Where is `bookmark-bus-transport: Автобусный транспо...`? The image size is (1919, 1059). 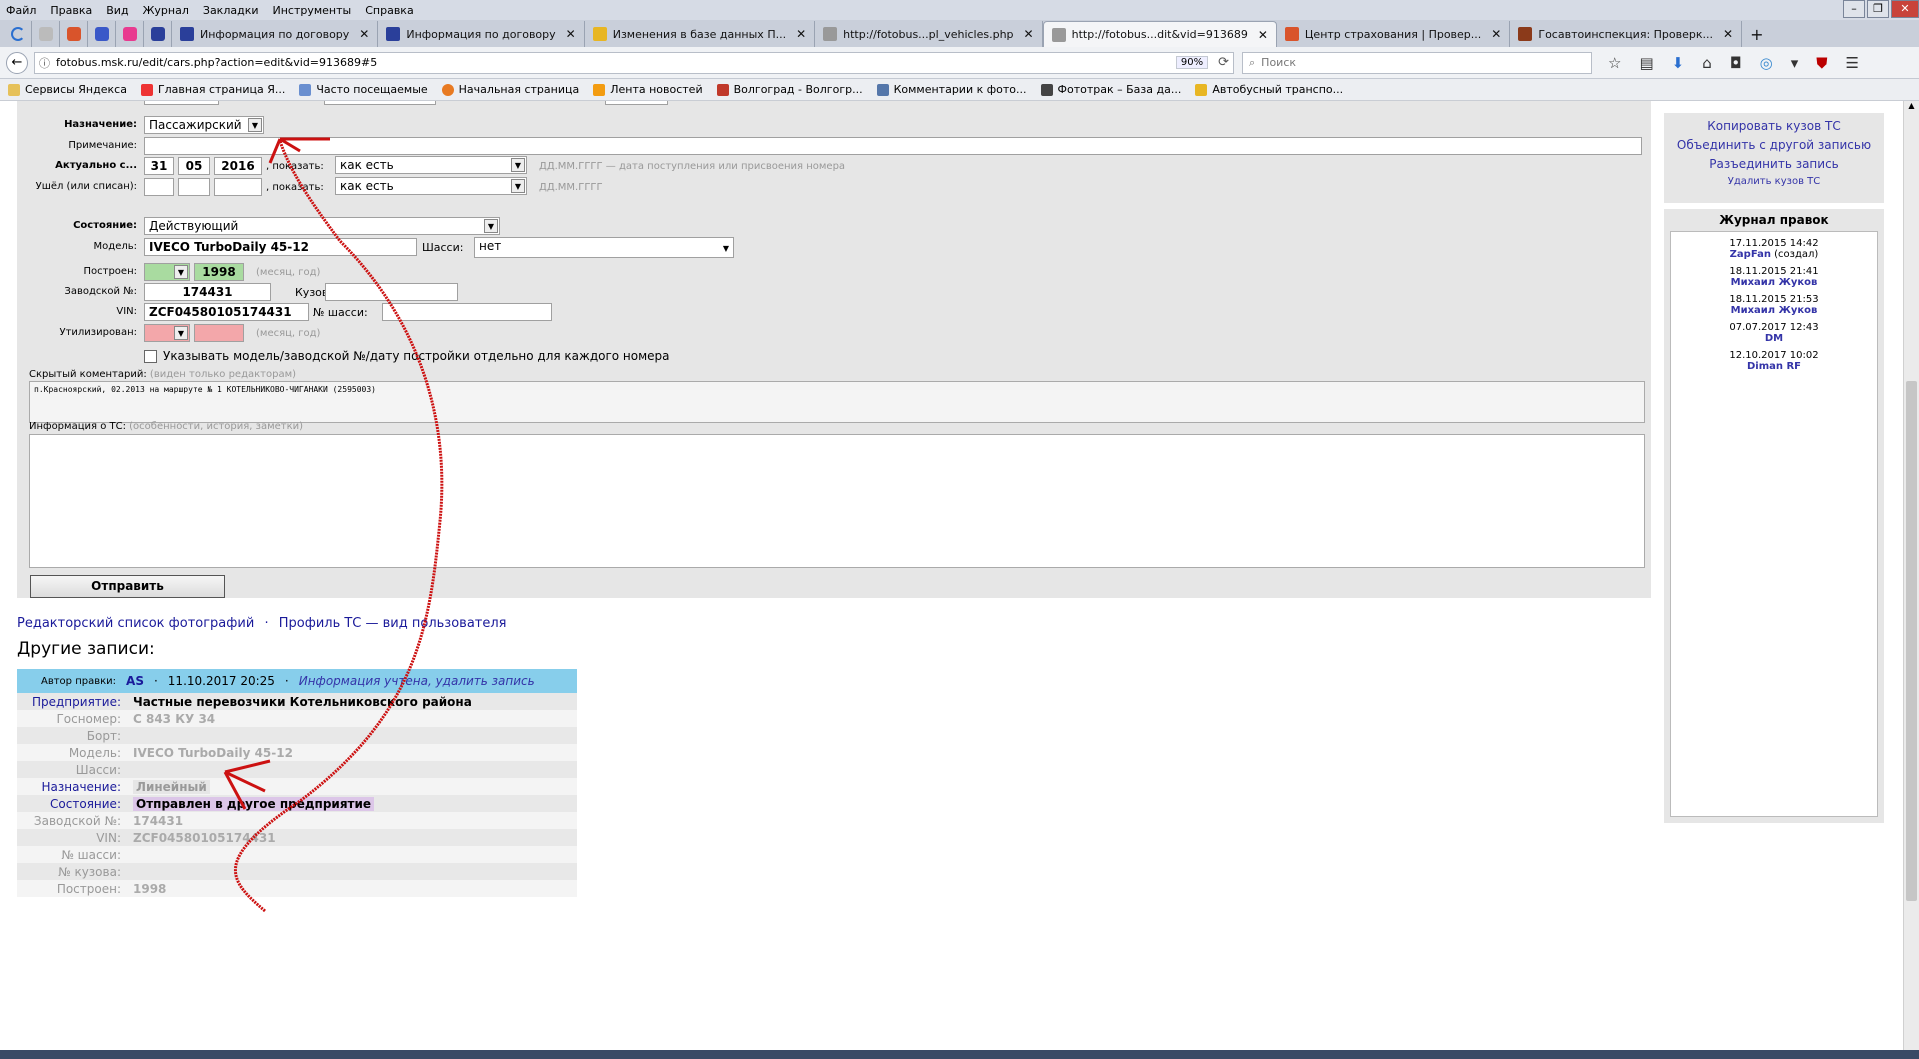
bookmark-bus-transport: Автобусный транспо... is located at coordinates (1269, 89).